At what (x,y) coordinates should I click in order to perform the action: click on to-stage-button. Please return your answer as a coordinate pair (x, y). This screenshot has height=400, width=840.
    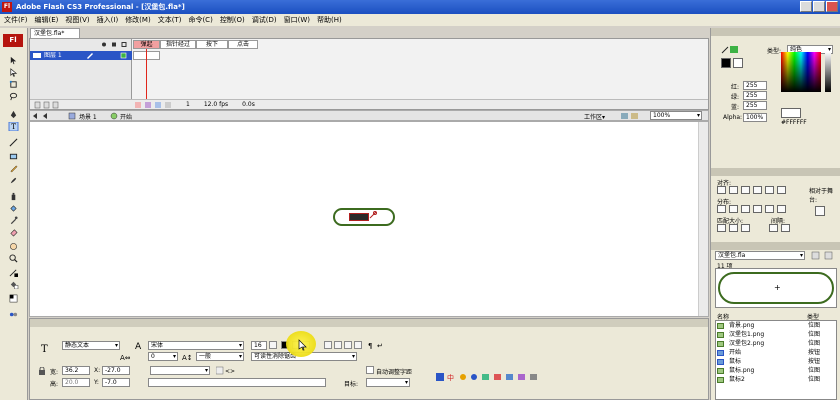
    Looking at the image, I should click on (820, 211).